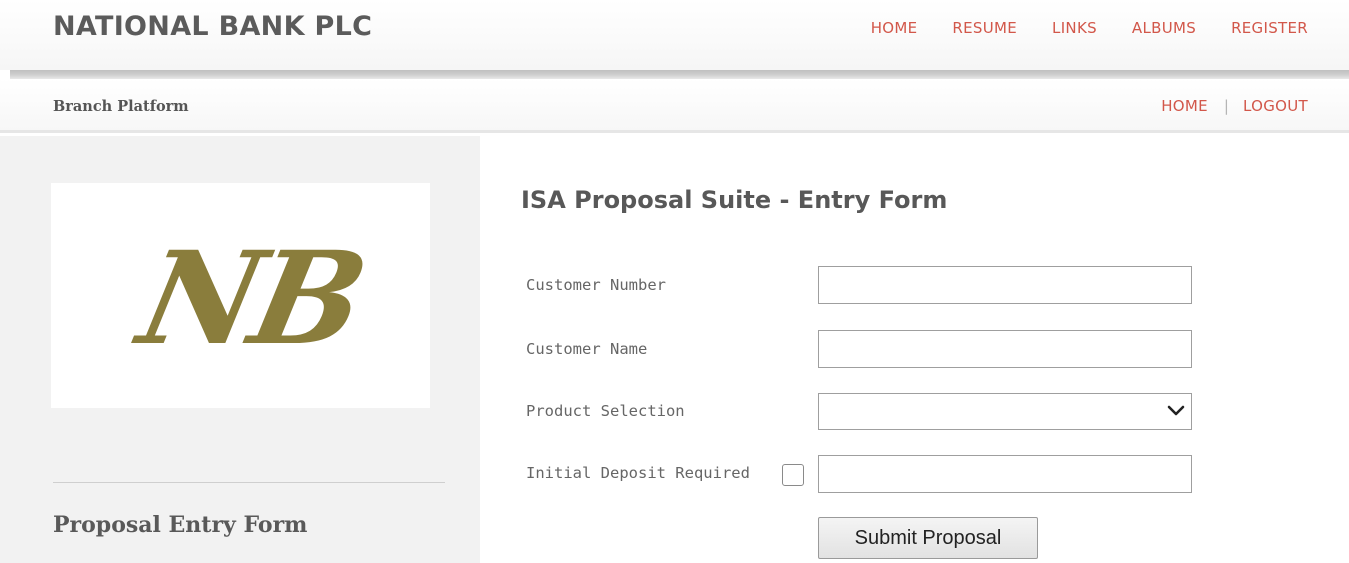  What do you see at coordinates (674, 106) in the screenshot?
I see `sub-header: Branch Platform HOME | LOGOUT` at bounding box center [674, 106].